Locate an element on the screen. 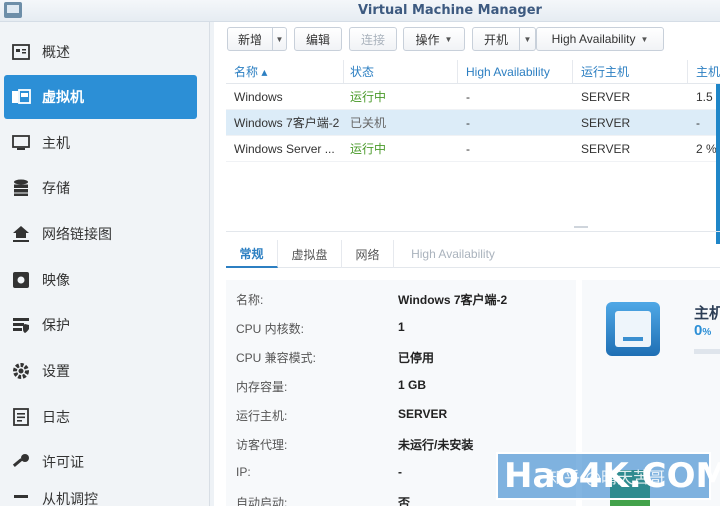  column-header-status: 状态 is located at coordinates (400, 71).